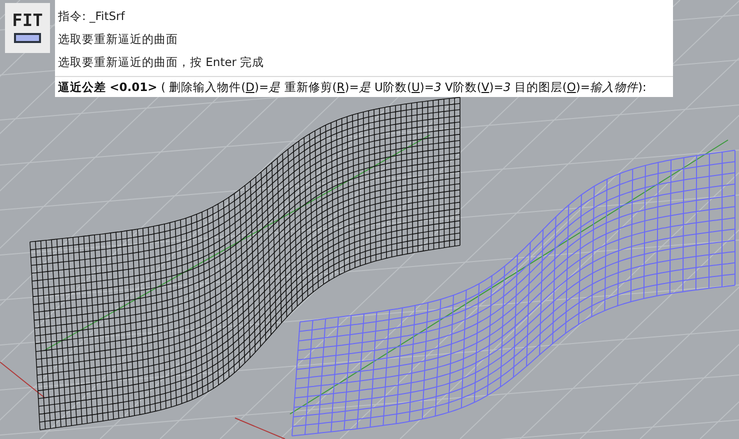 This screenshot has width=739, height=439. I want to click on rectangle-icon, so click(27, 38).